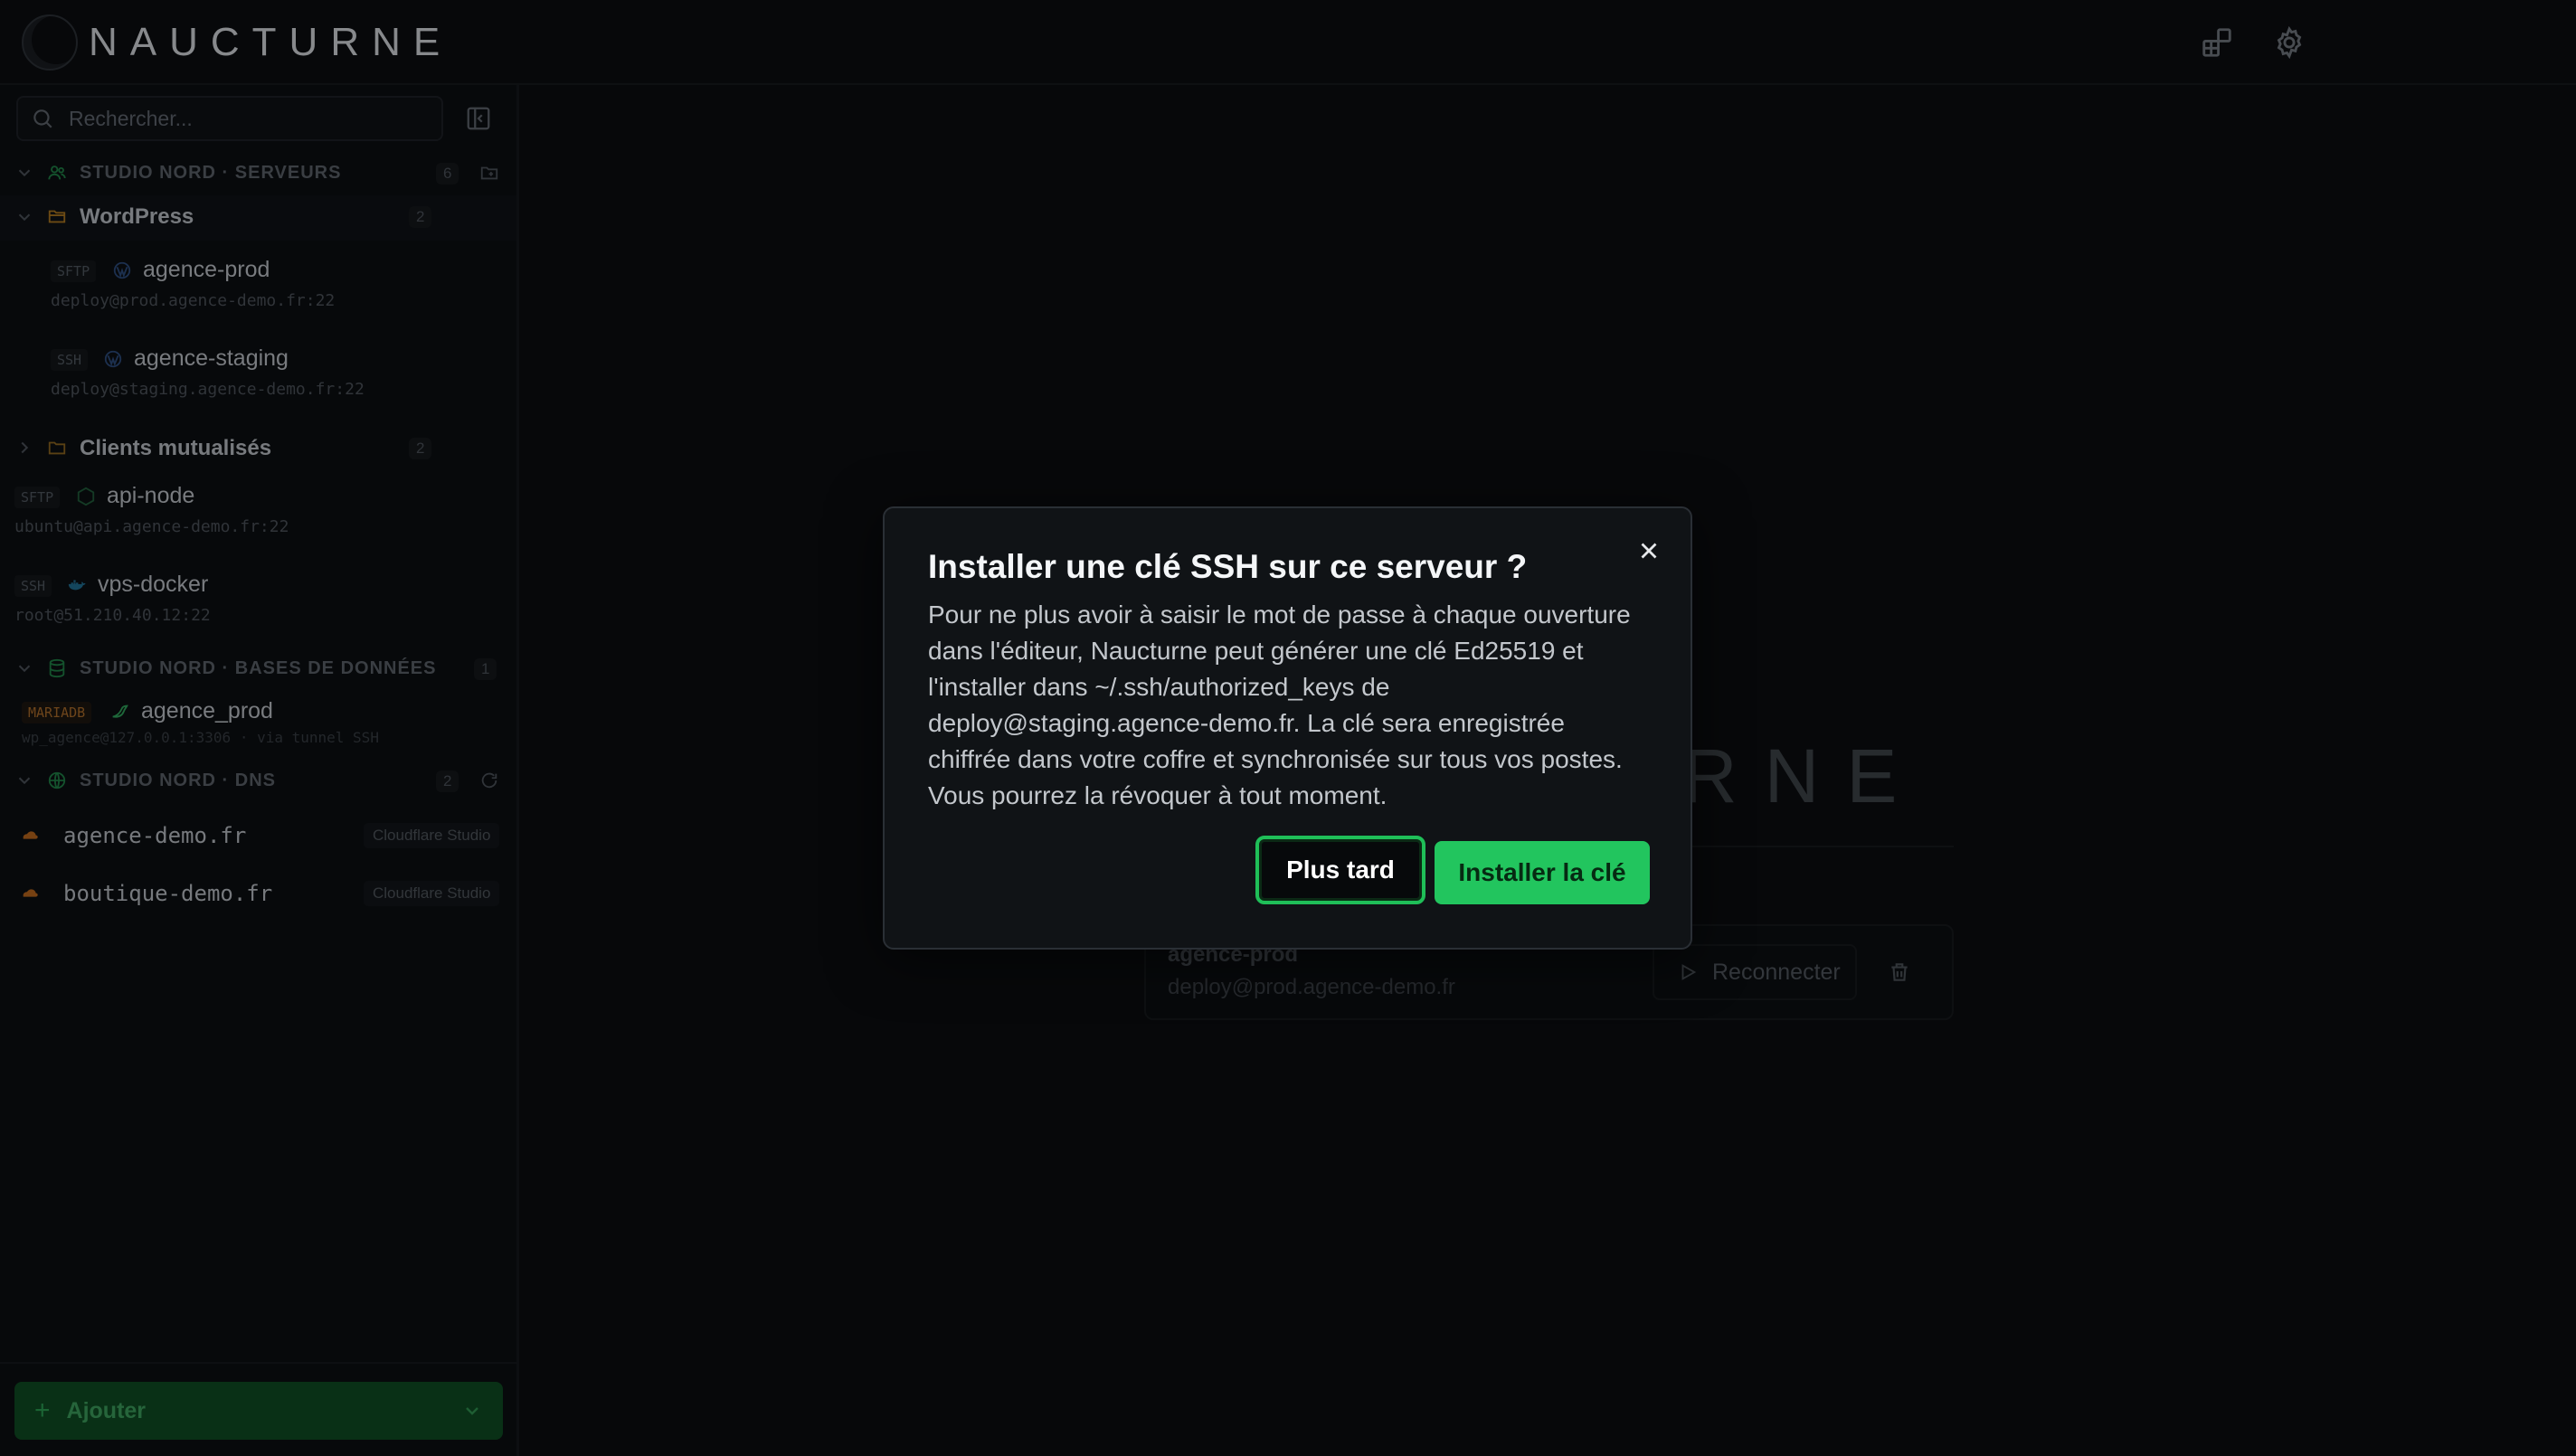 The image size is (2576, 1456). Describe the element at coordinates (1542, 873) in the screenshot. I see `install-key-button: Installer la clé` at that location.